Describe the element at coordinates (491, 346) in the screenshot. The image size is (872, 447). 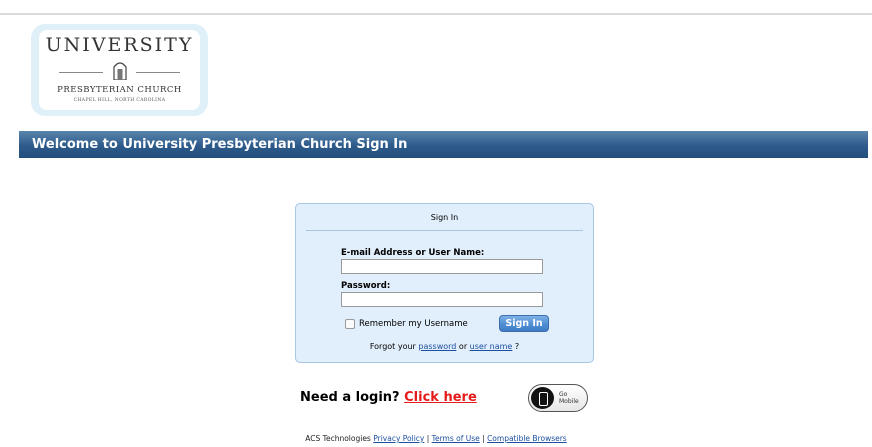
I see `forgot-username-link: user name` at that location.